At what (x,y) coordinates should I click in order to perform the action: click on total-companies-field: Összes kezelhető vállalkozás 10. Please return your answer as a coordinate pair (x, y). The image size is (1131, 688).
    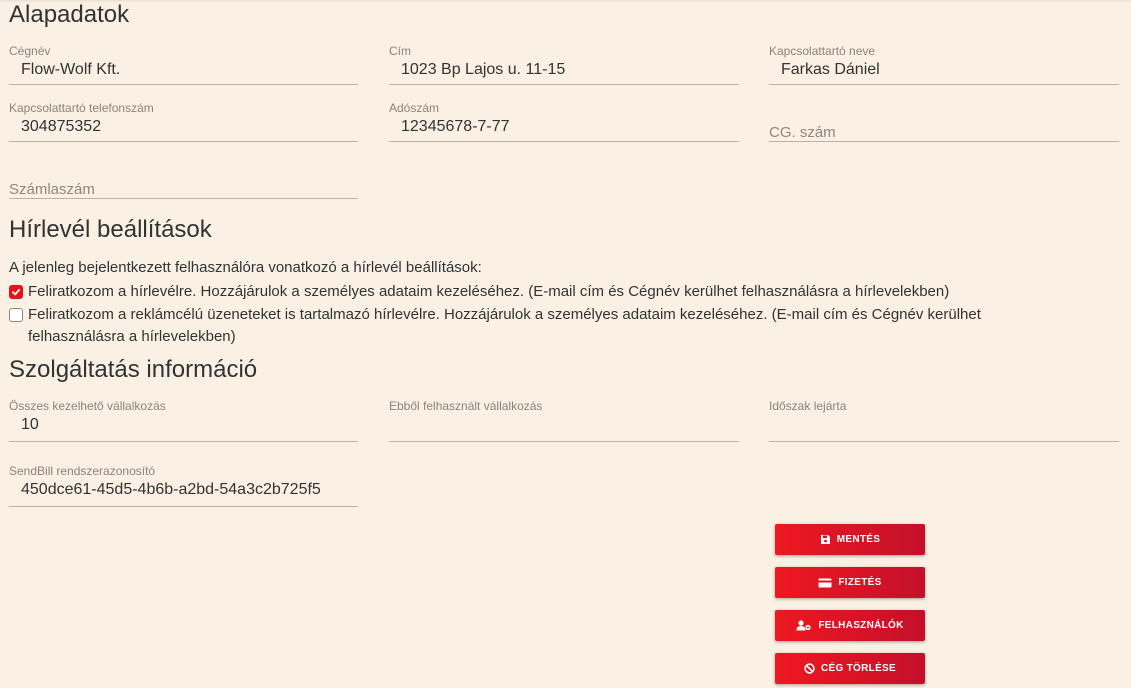
    Looking at the image, I should click on (183, 420).